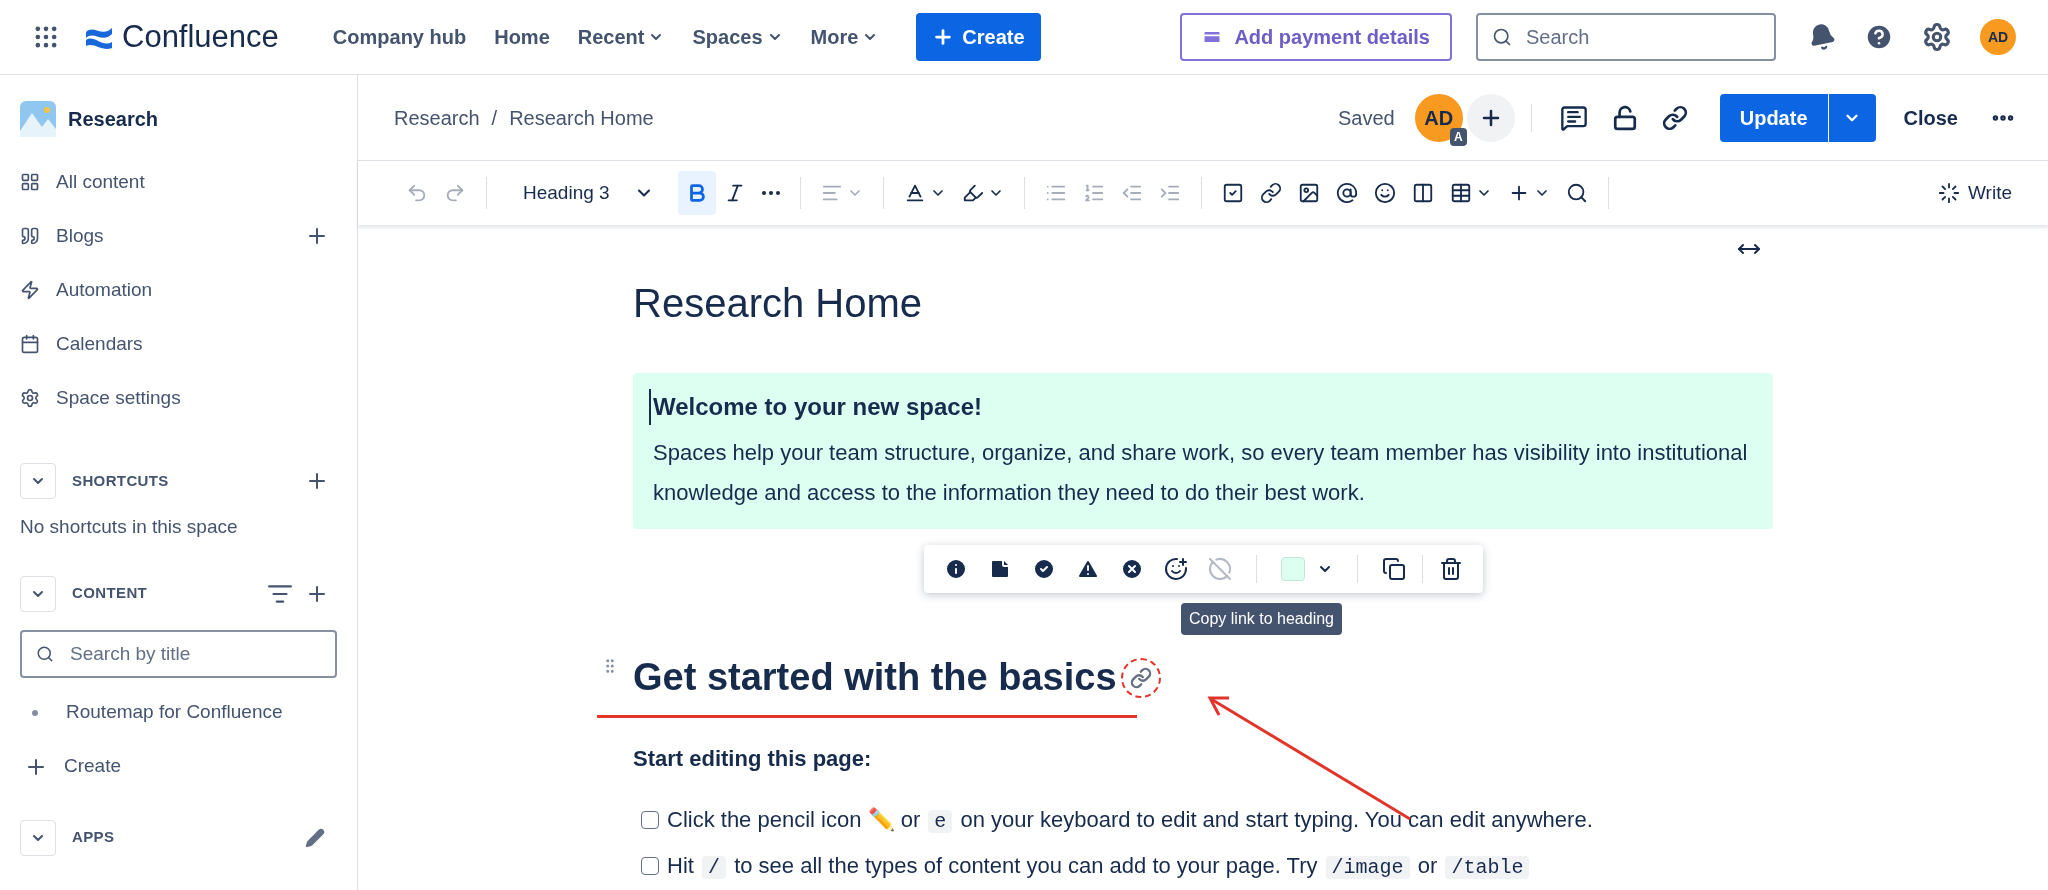 This screenshot has height=890, width=2048. I want to click on edit-icon, so click(315, 837).